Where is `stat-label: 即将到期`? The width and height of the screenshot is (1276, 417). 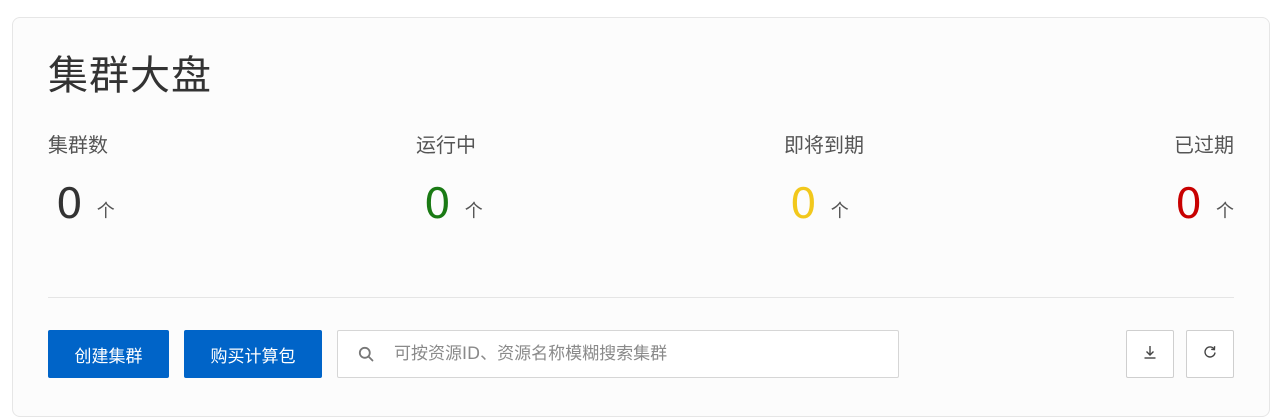 stat-label: 即将到期 is located at coordinates (824, 145).